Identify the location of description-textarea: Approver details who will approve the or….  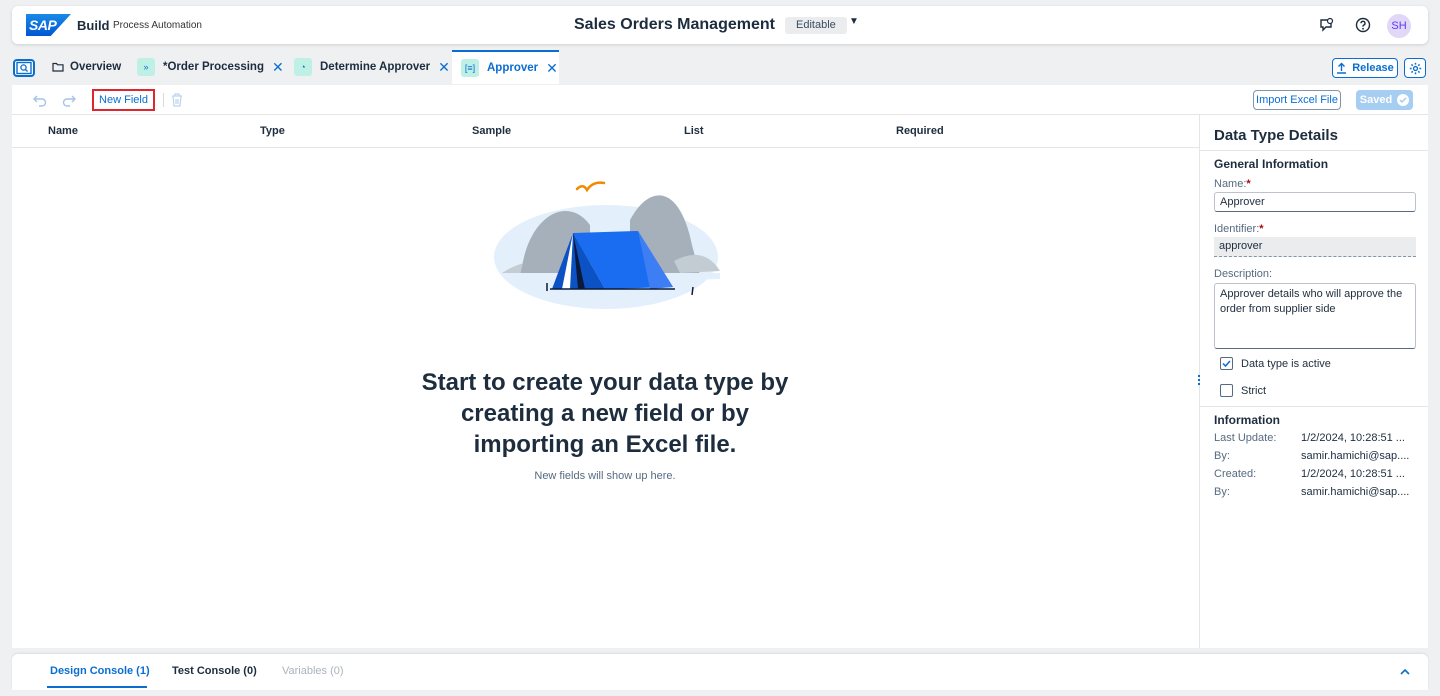
(1315, 316).